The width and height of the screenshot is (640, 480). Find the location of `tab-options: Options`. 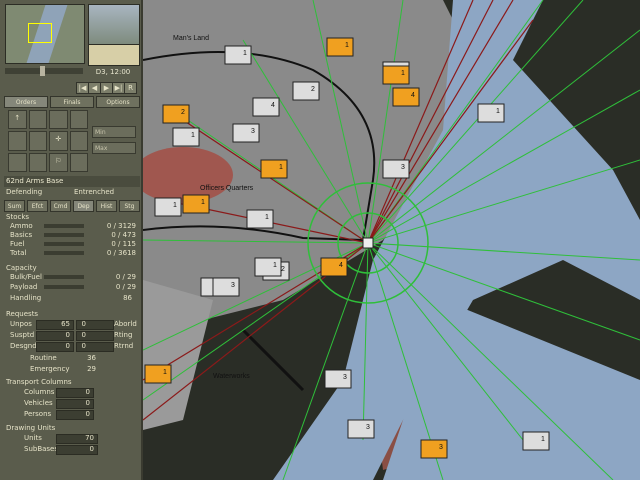

tab-options: Options is located at coordinates (118, 102).